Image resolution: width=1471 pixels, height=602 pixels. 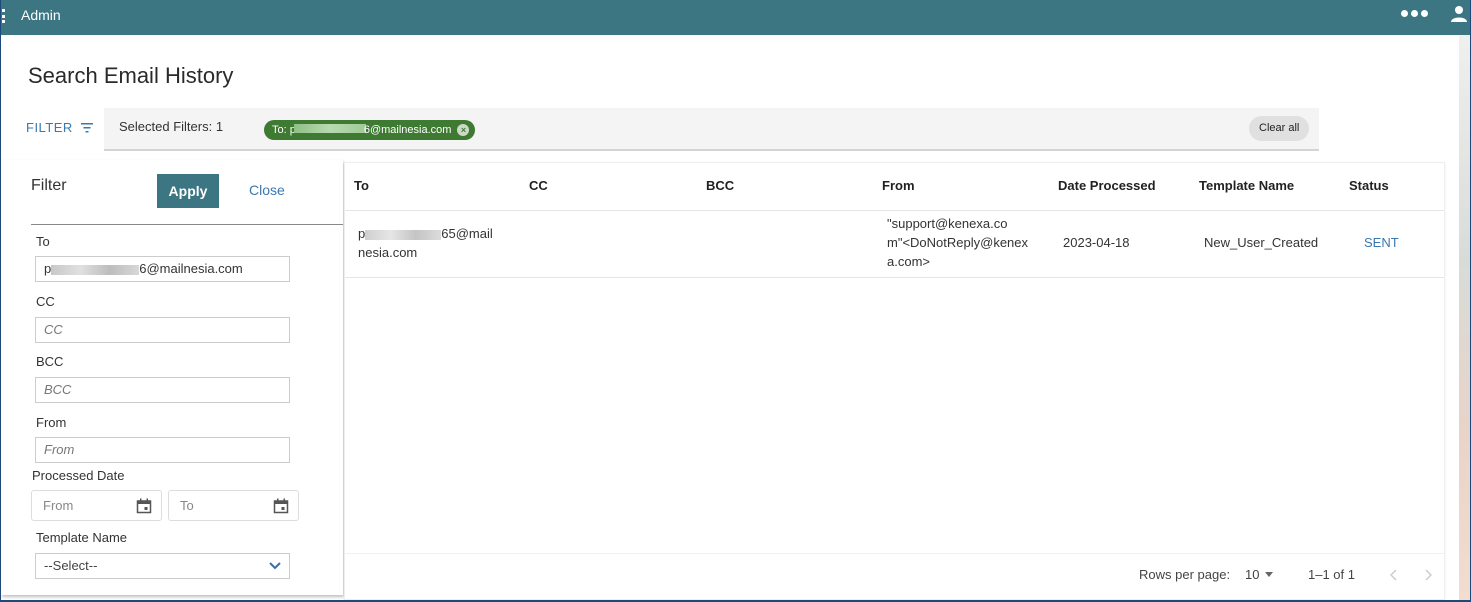 What do you see at coordinates (894, 553) in the screenshot?
I see `footer-divider` at bounding box center [894, 553].